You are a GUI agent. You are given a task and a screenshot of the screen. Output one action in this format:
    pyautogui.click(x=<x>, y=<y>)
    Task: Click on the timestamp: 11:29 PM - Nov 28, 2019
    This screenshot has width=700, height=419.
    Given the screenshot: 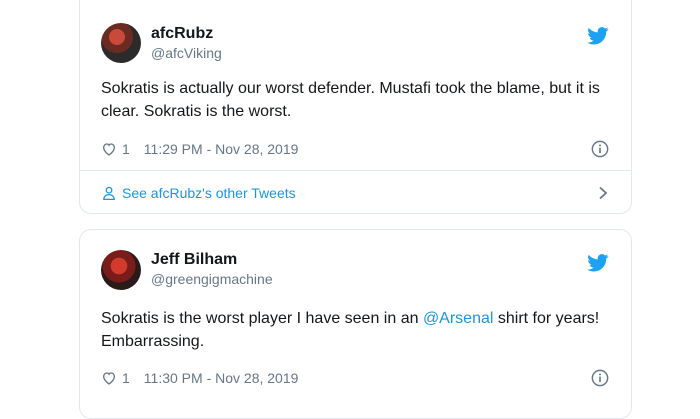 What is the action you would take?
    pyautogui.click(x=221, y=149)
    